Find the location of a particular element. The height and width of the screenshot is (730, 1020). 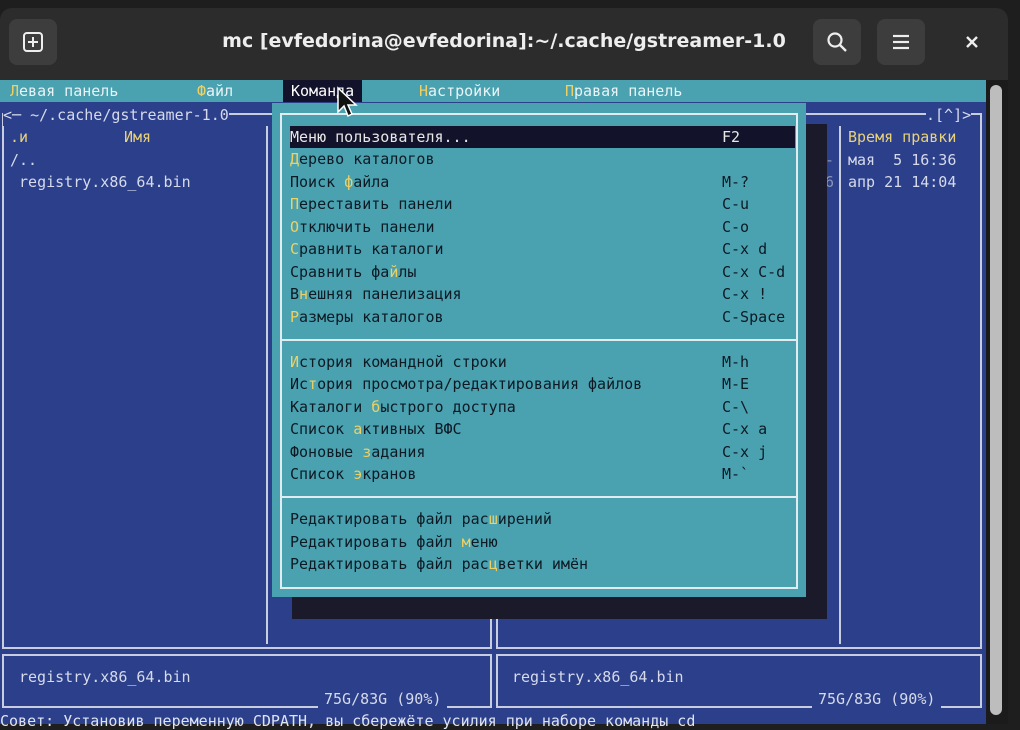

right-col-time-header: Время правки is located at coordinates (902, 137).